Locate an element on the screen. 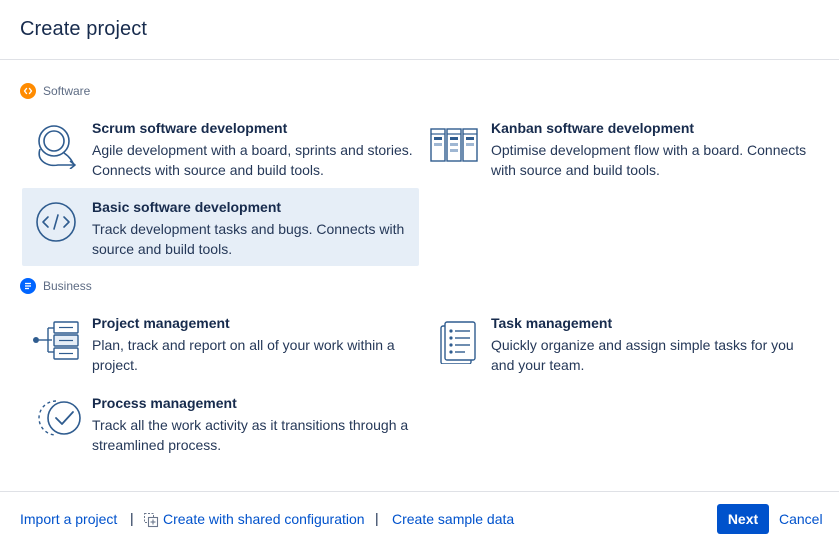  template-name: Project management is located at coordinates (161, 323).